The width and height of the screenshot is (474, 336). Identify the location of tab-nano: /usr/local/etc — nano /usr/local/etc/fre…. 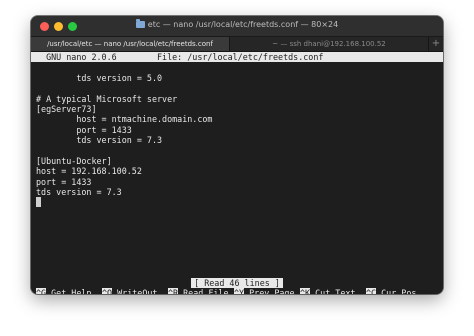
(130, 44).